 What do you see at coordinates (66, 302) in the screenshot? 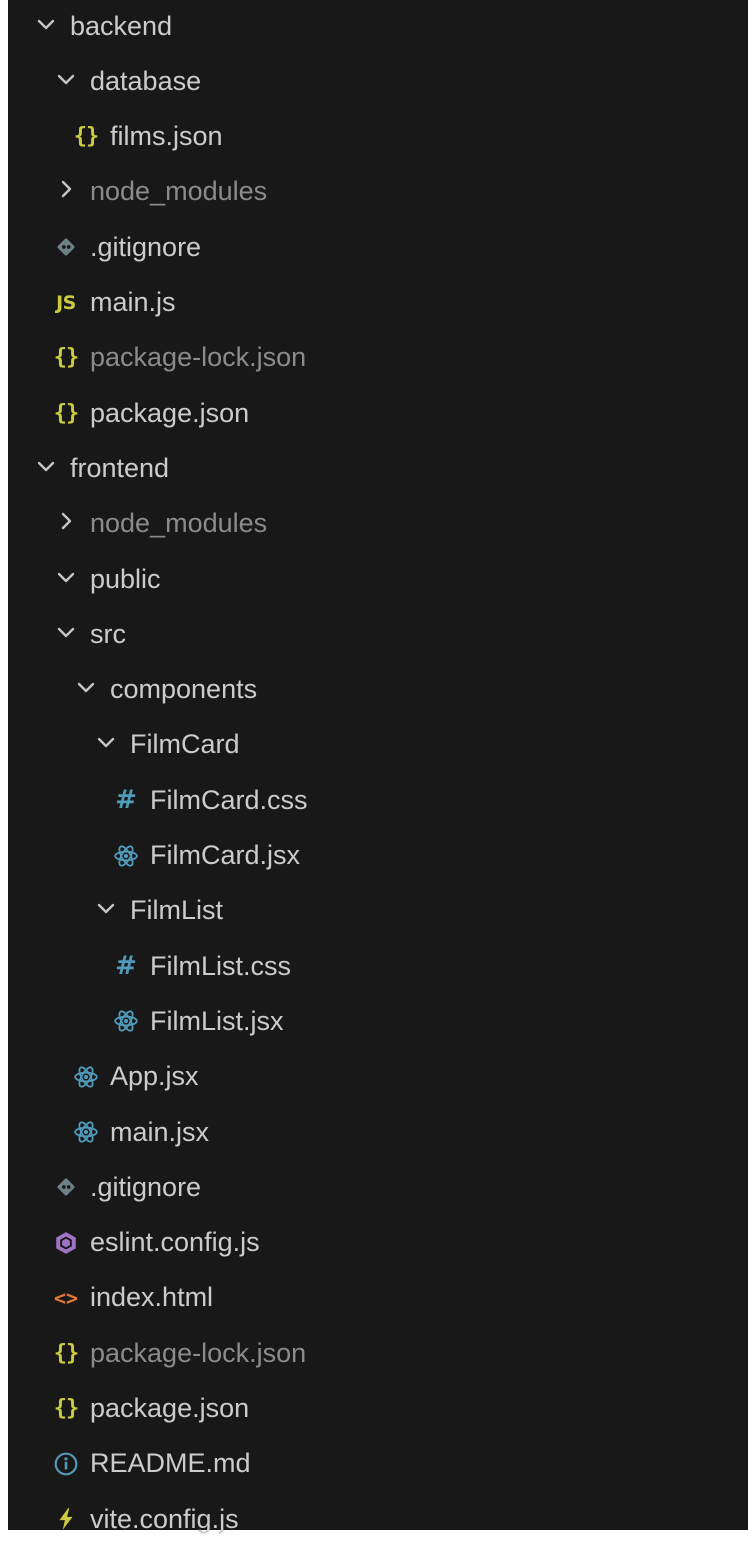
I see `javascript-file-icon: JS` at bounding box center [66, 302].